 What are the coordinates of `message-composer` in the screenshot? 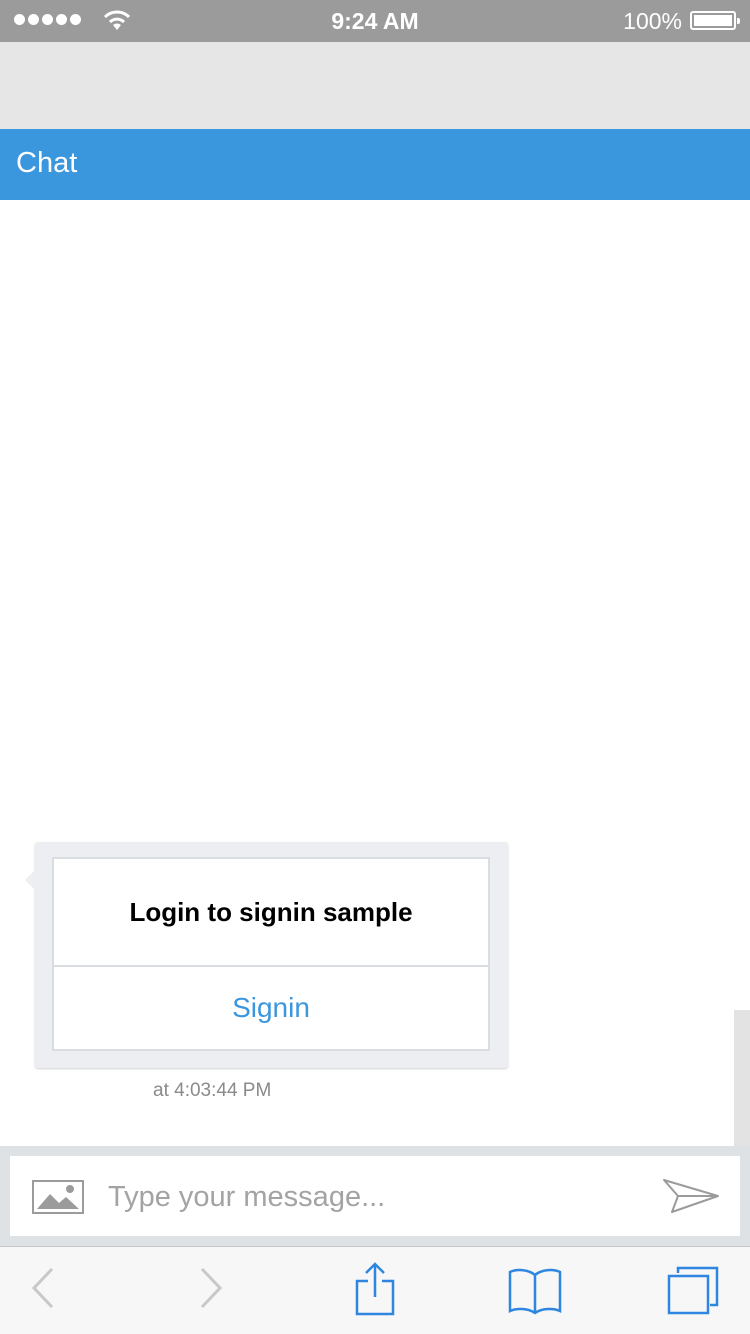 It's located at (375, 1196).